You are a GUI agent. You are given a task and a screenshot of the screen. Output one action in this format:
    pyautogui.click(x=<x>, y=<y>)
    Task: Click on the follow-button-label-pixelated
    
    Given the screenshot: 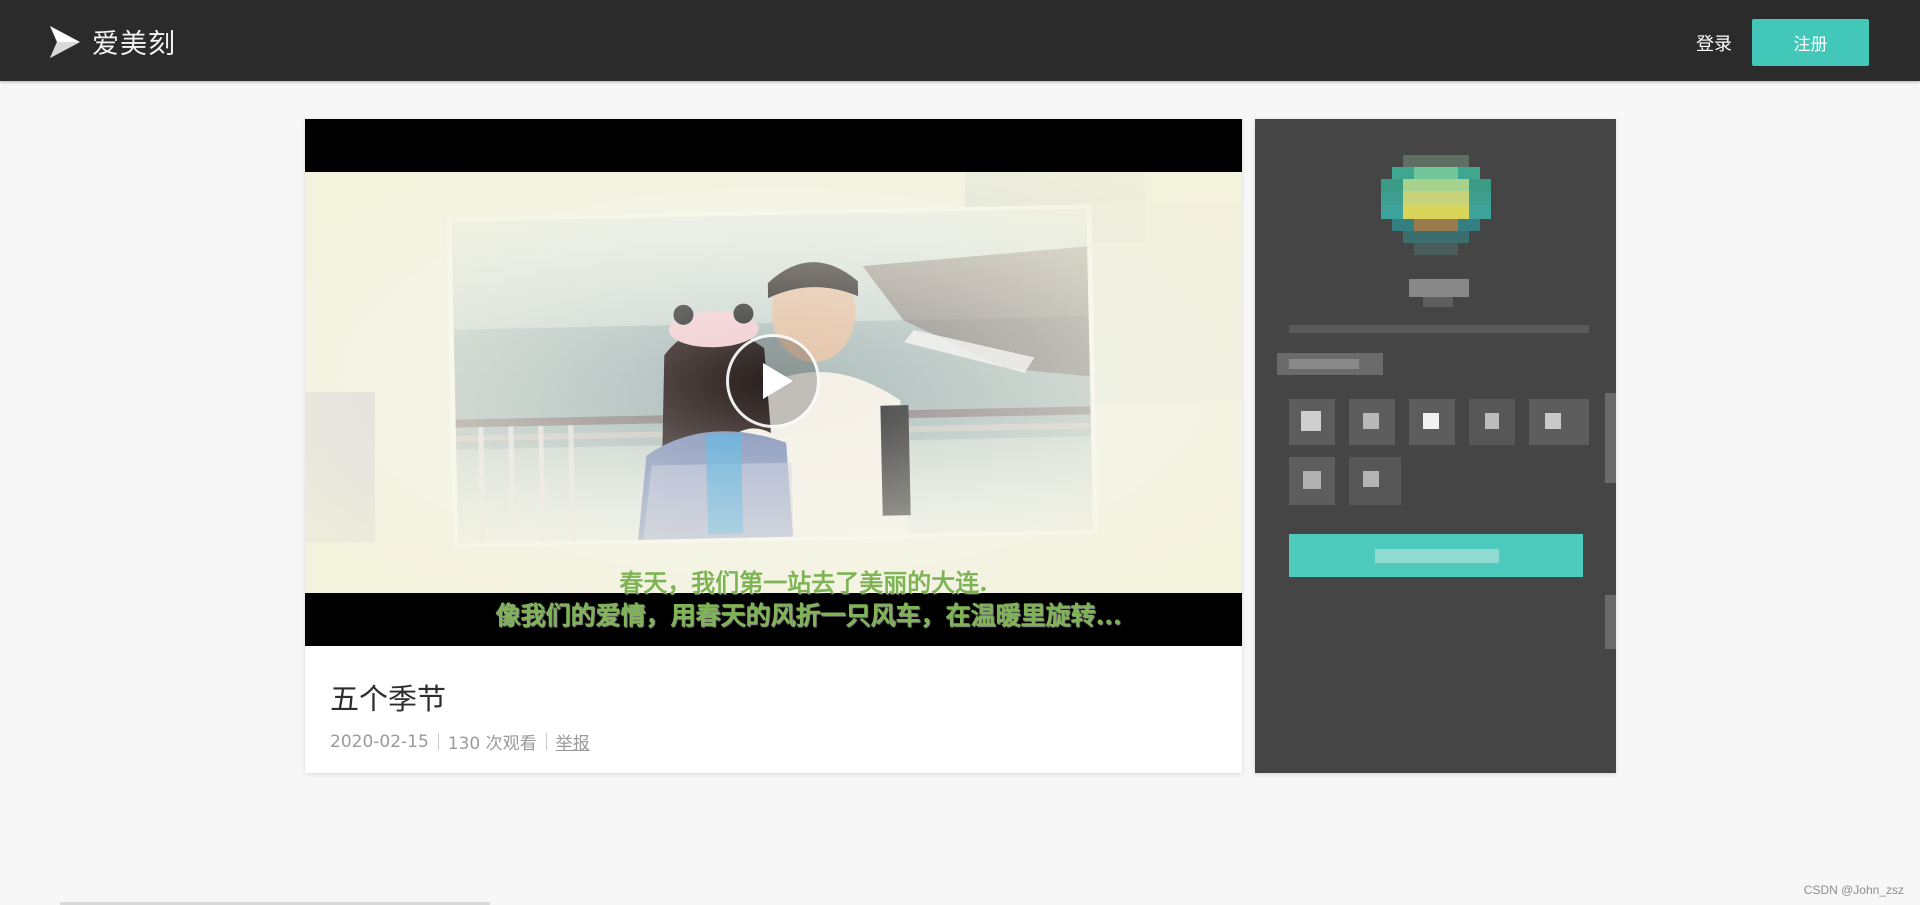 What is the action you would take?
    pyautogui.click(x=1437, y=556)
    